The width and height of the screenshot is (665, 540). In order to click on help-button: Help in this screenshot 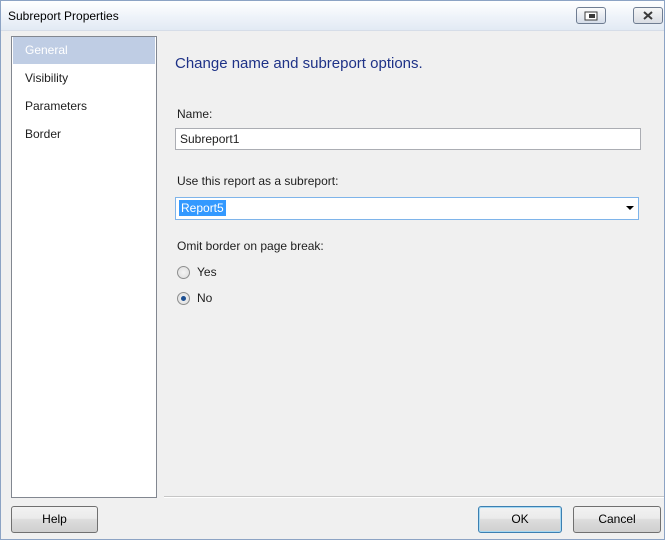, I will do `click(54, 519)`.